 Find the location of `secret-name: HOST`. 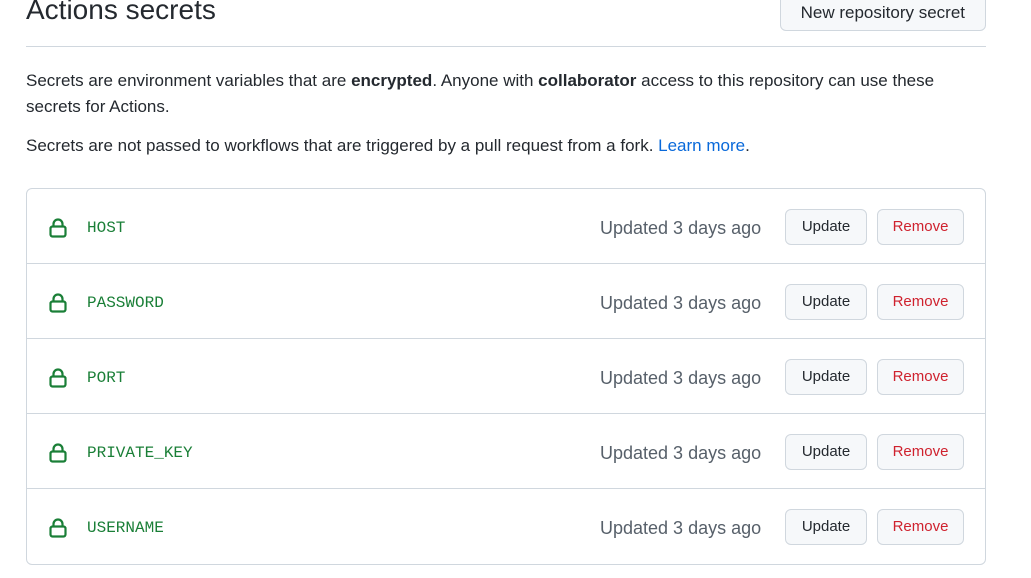

secret-name: HOST is located at coordinates (106, 228).